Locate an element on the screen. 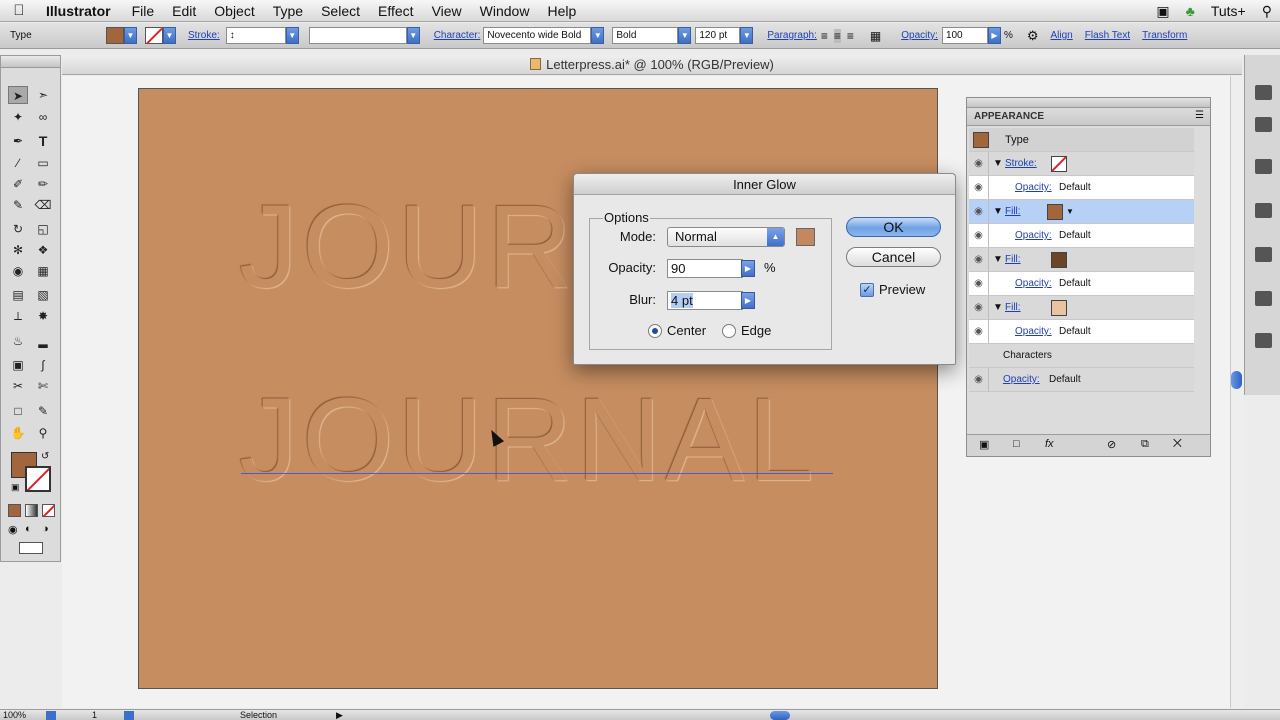  menu-view: View is located at coordinates (447, 11).